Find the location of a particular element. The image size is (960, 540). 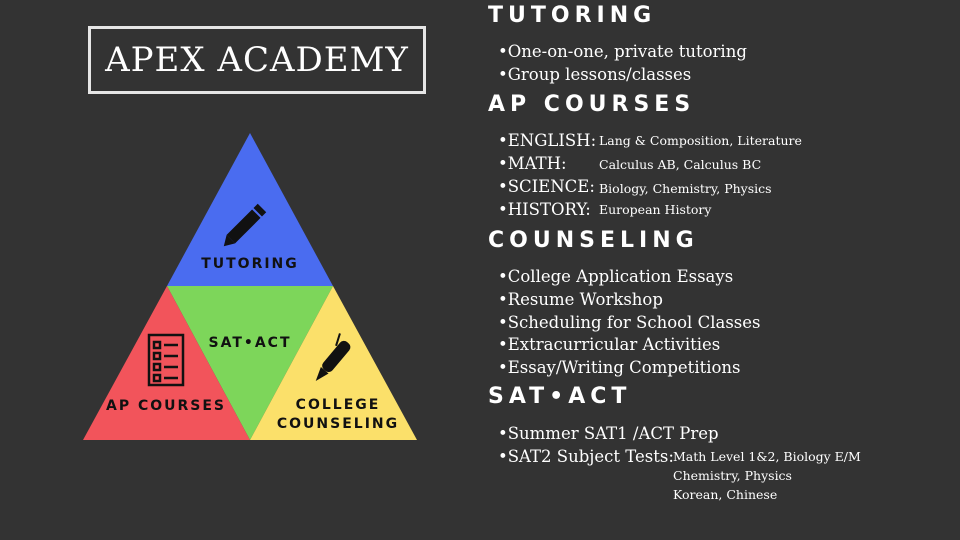

counseling-label: COUNSELING is located at coordinates (338, 424).